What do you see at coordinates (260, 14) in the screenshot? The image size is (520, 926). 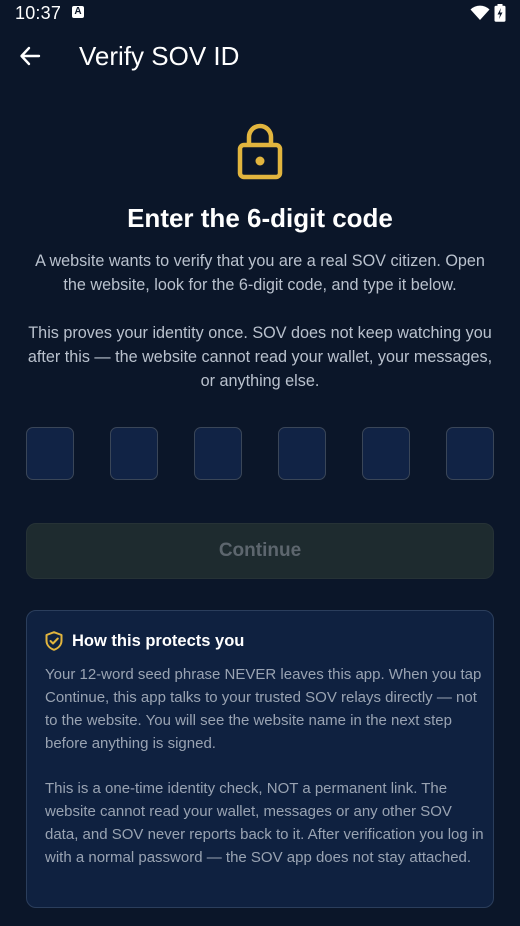 I see `status-bar: 10:37 A` at bounding box center [260, 14].